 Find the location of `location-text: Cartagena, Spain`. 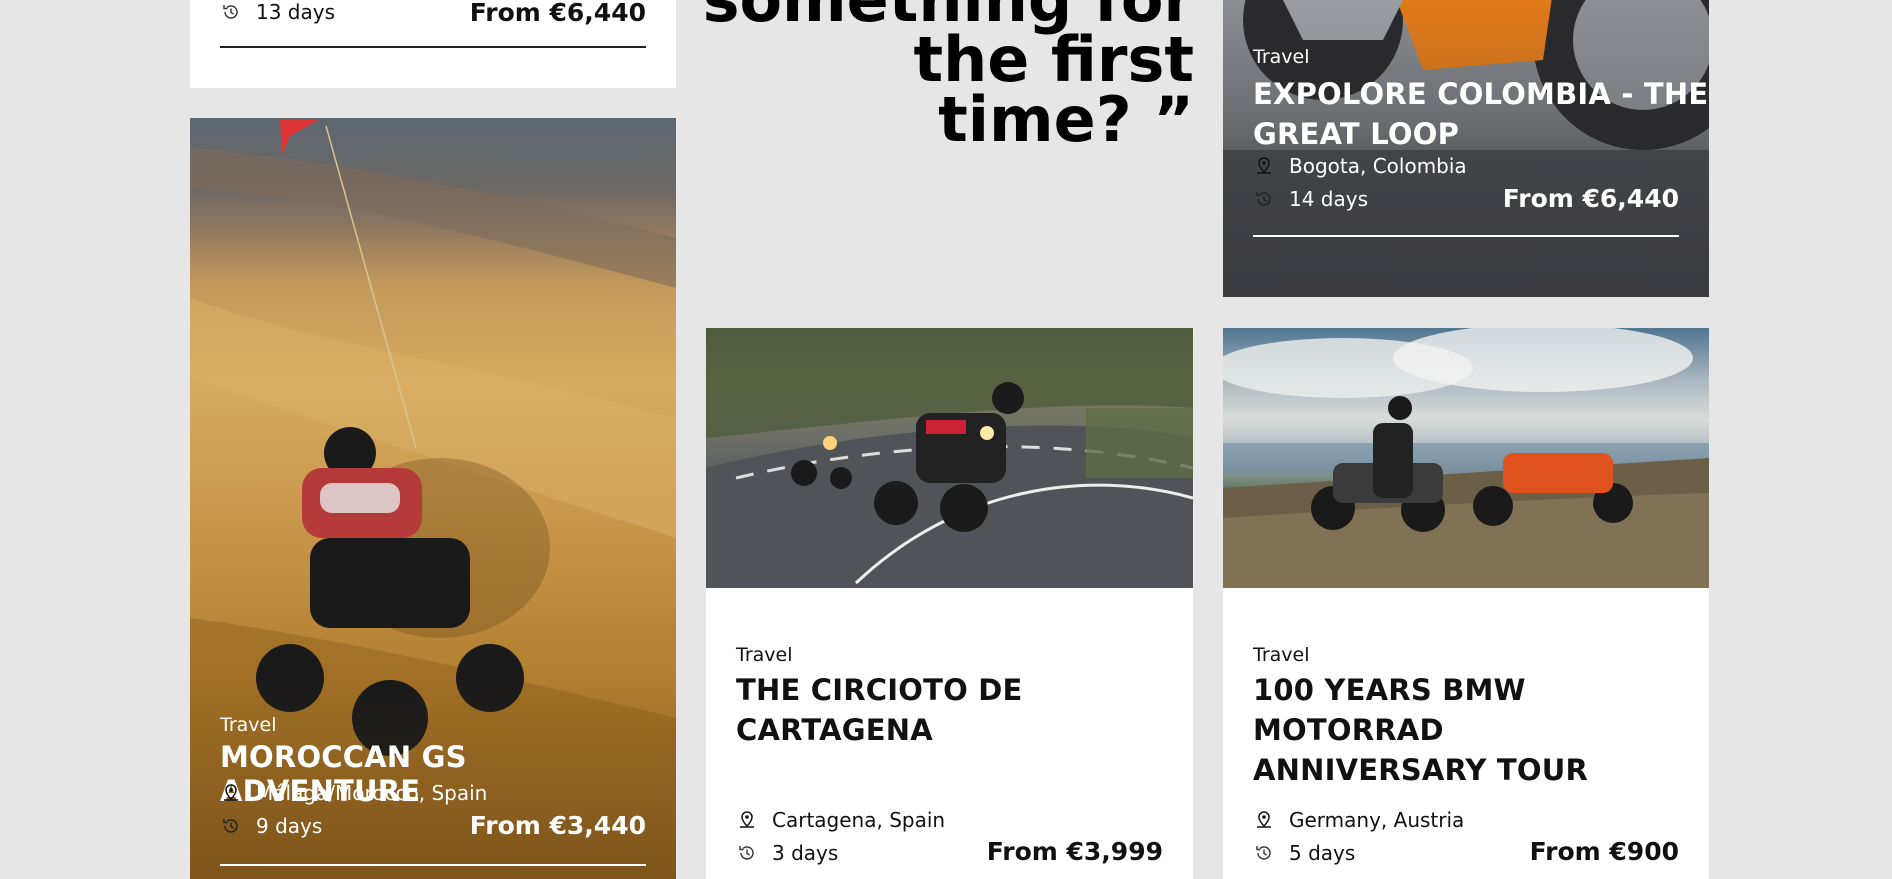

location-text: Cartagena, Spain is located at coordinates (859, 820).